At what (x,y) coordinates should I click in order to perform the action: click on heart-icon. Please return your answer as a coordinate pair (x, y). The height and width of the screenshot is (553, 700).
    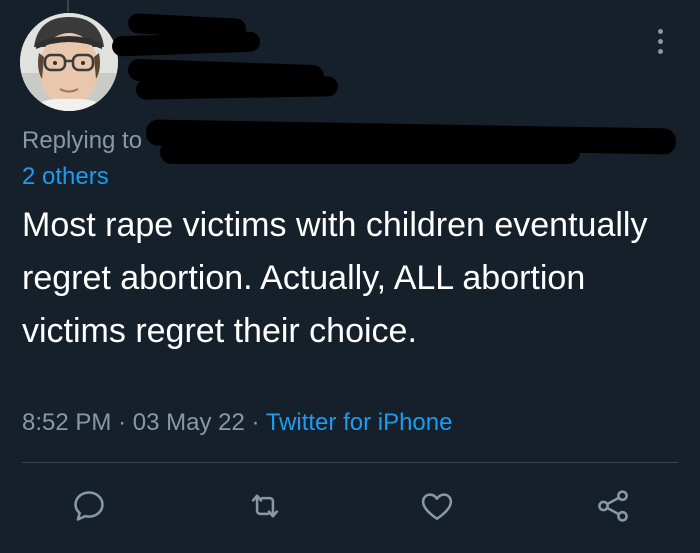
    Looking at the image, I should click on (437, 506).